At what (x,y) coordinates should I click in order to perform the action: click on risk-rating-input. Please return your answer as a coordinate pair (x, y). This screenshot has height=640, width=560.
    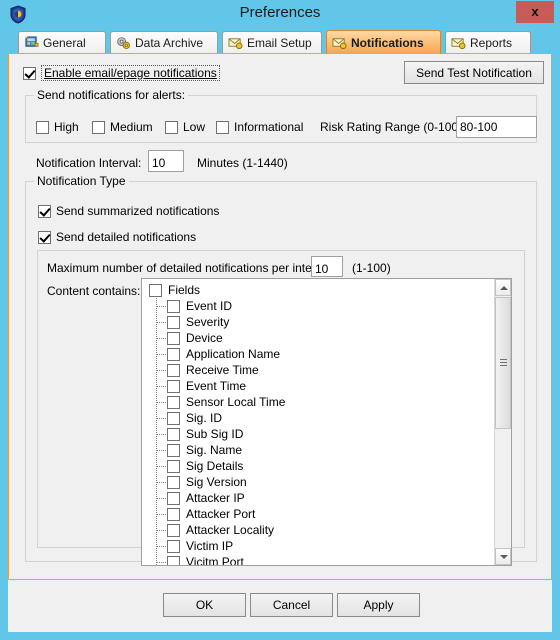
    Looking at the image, I should click on (496, 127).